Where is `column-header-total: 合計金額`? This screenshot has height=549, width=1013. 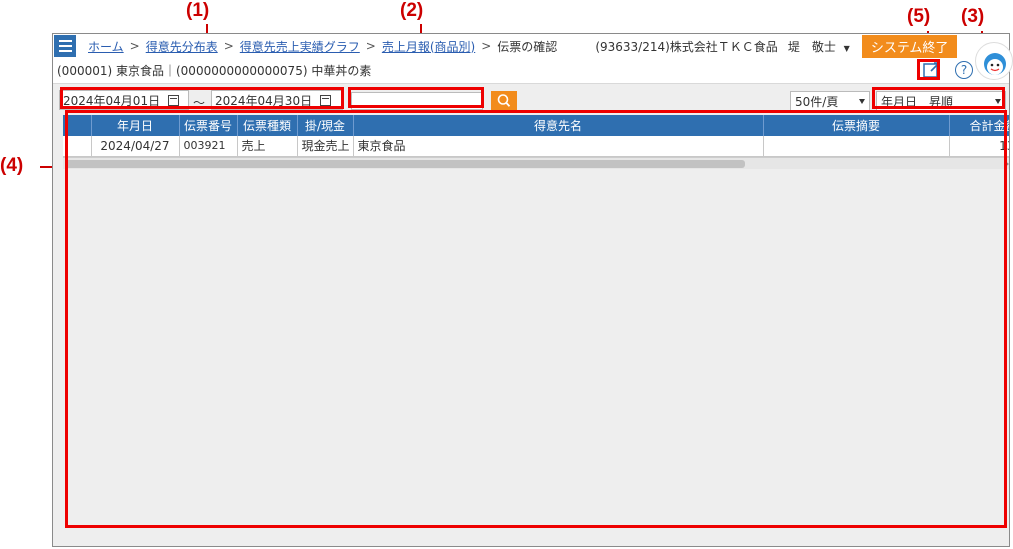
column-header-total: 合計金額 is located at coordinates (979, 125).